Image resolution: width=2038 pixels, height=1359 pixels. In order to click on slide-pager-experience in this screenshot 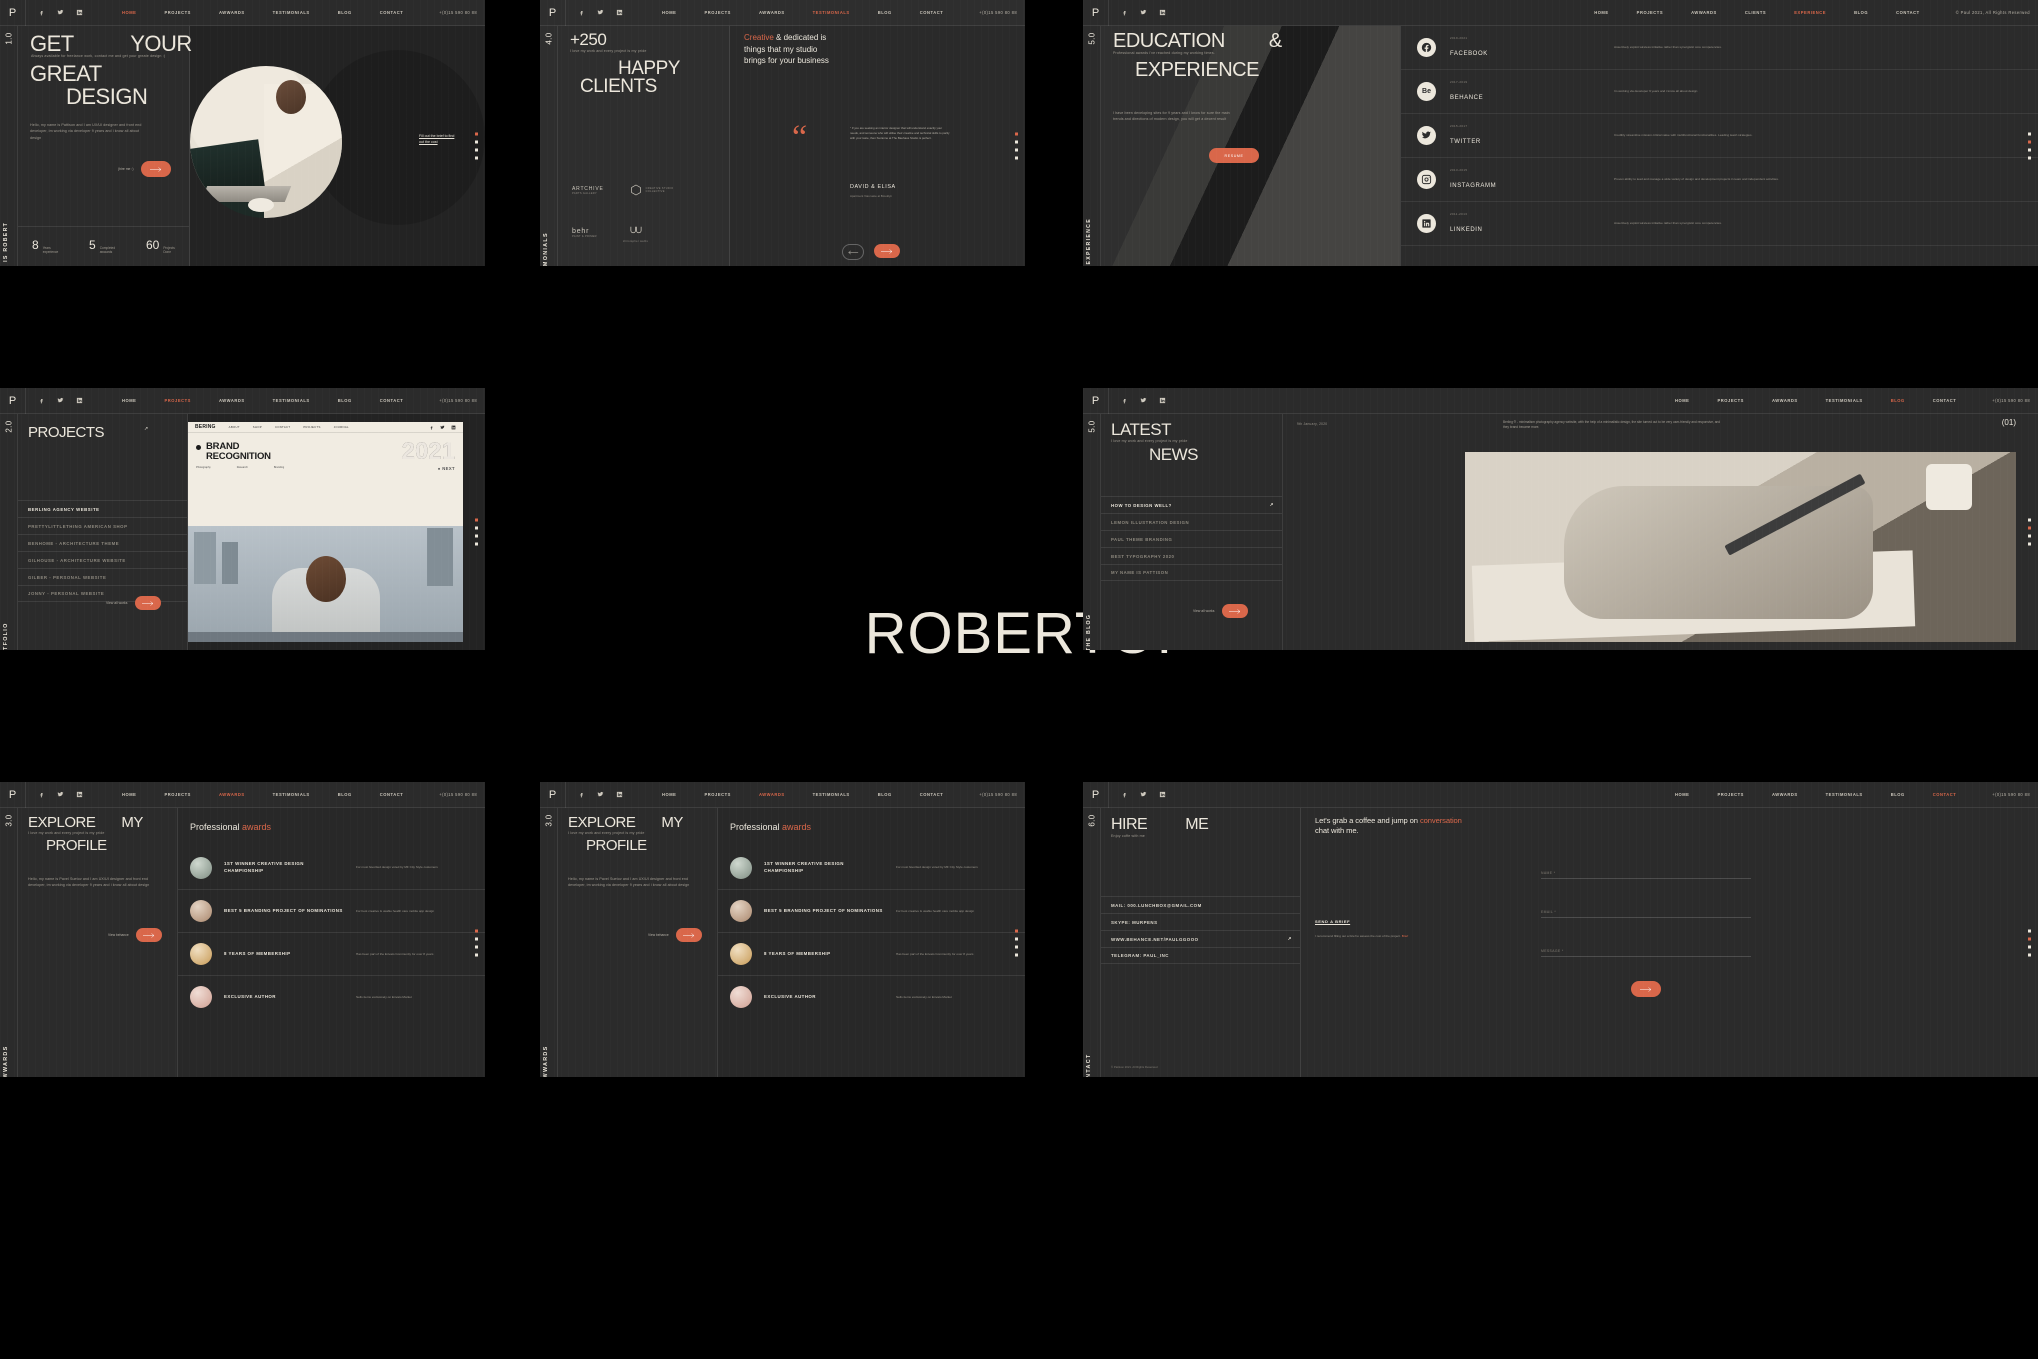, I will do `click(2029, 146)`.